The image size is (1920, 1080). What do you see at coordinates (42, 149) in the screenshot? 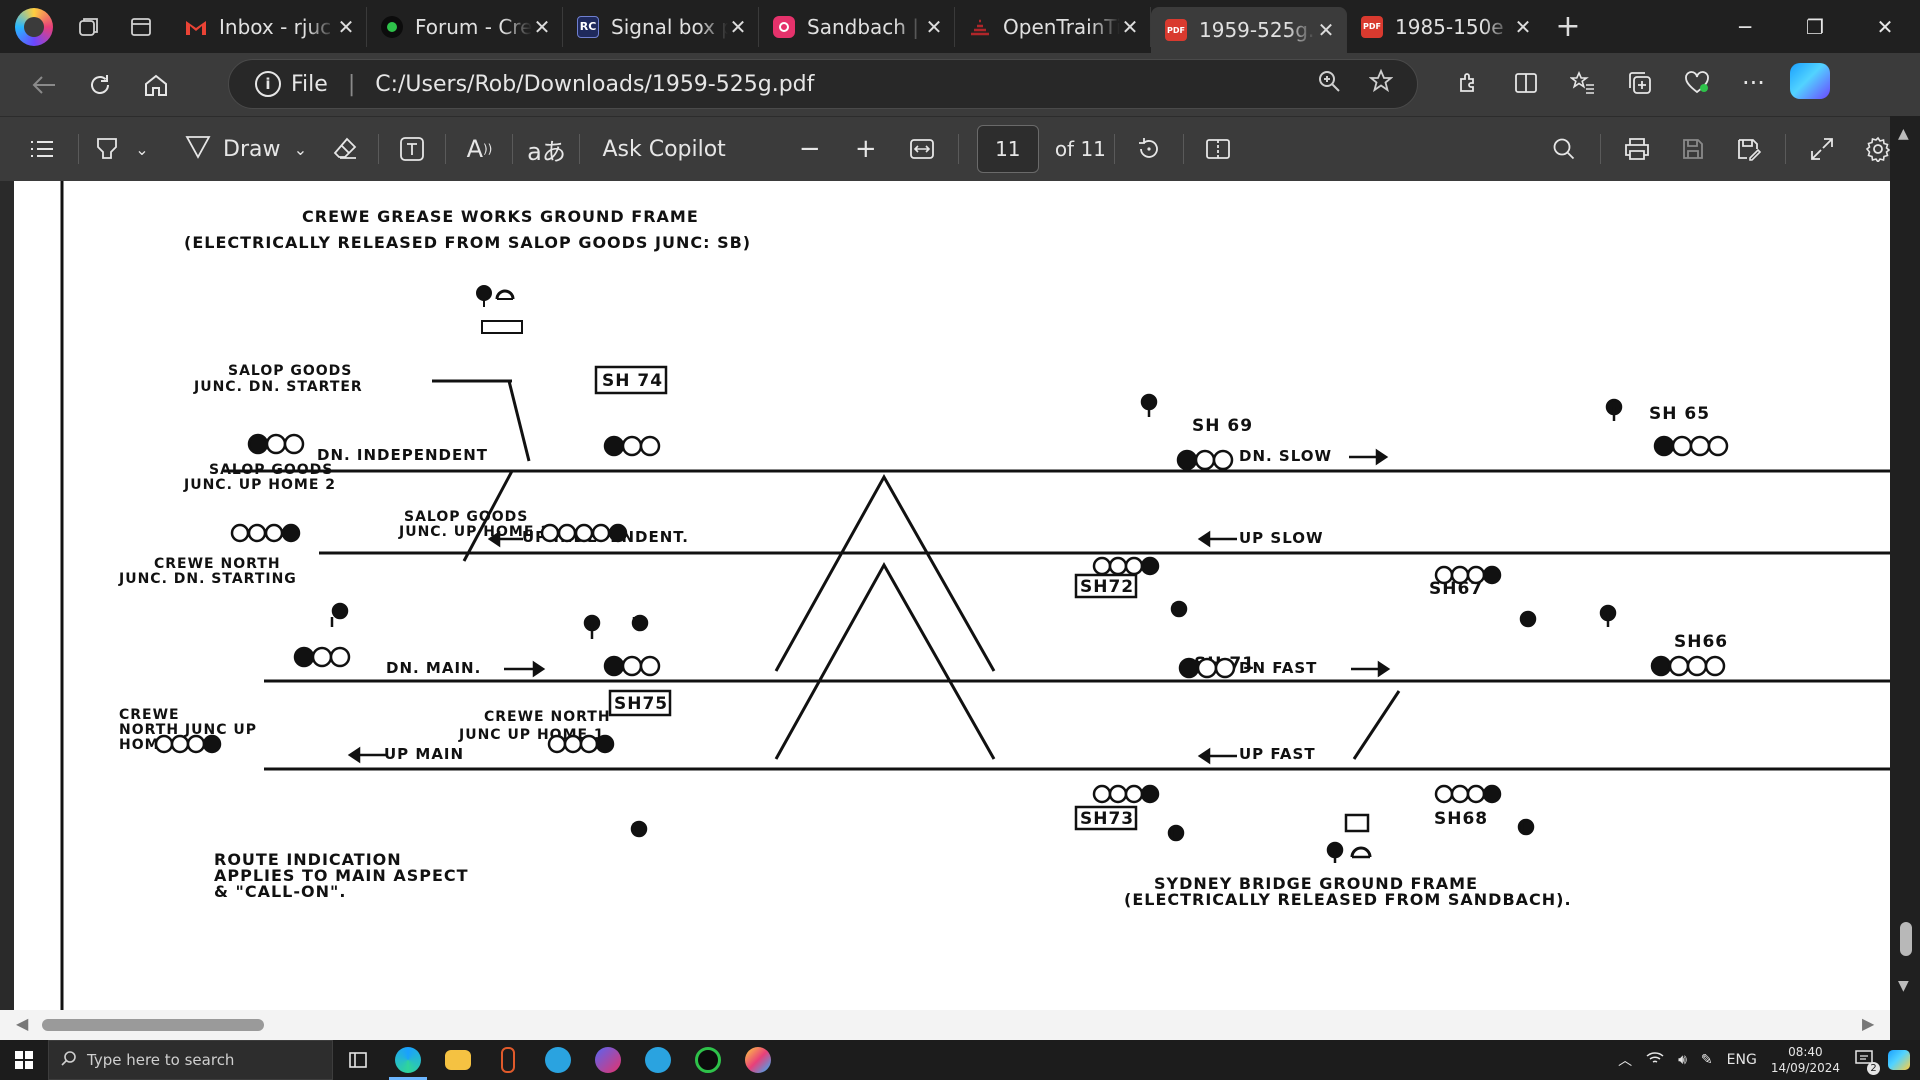
I see `contents-icon` at bounding box center [42, 149].